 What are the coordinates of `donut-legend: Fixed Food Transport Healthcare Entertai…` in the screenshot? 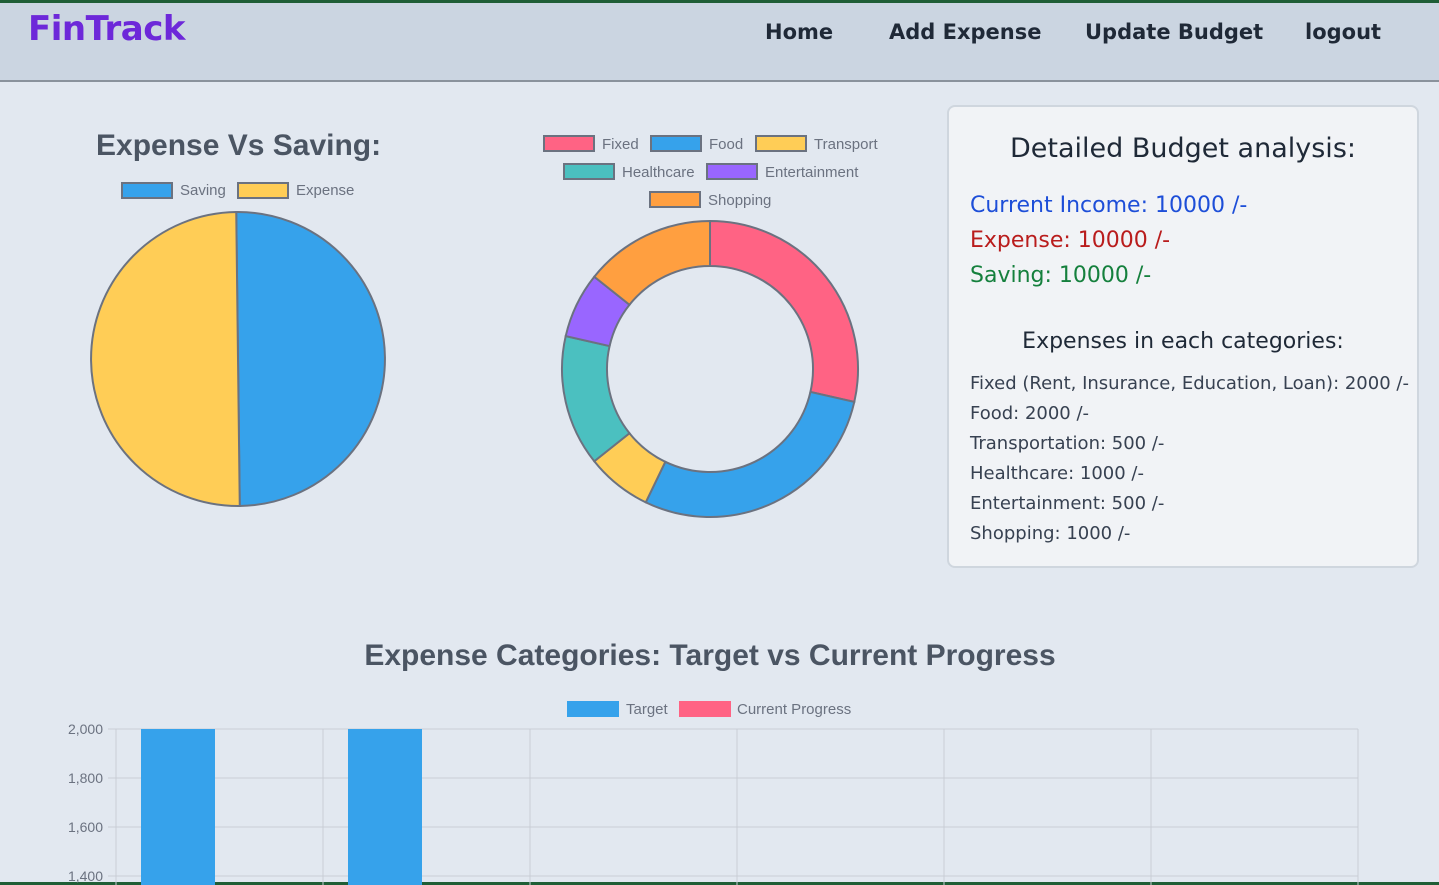 It's located at (710, 172).